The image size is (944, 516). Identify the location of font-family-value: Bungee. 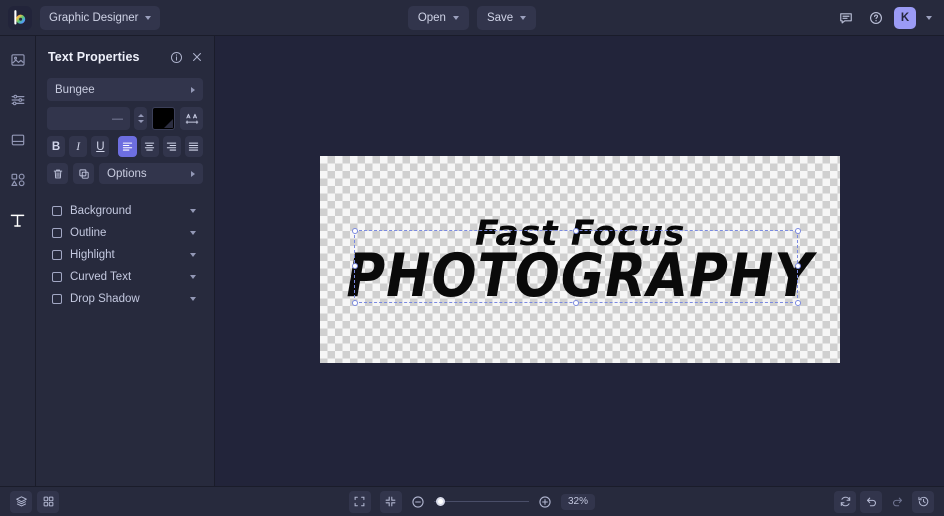
(75, 89).